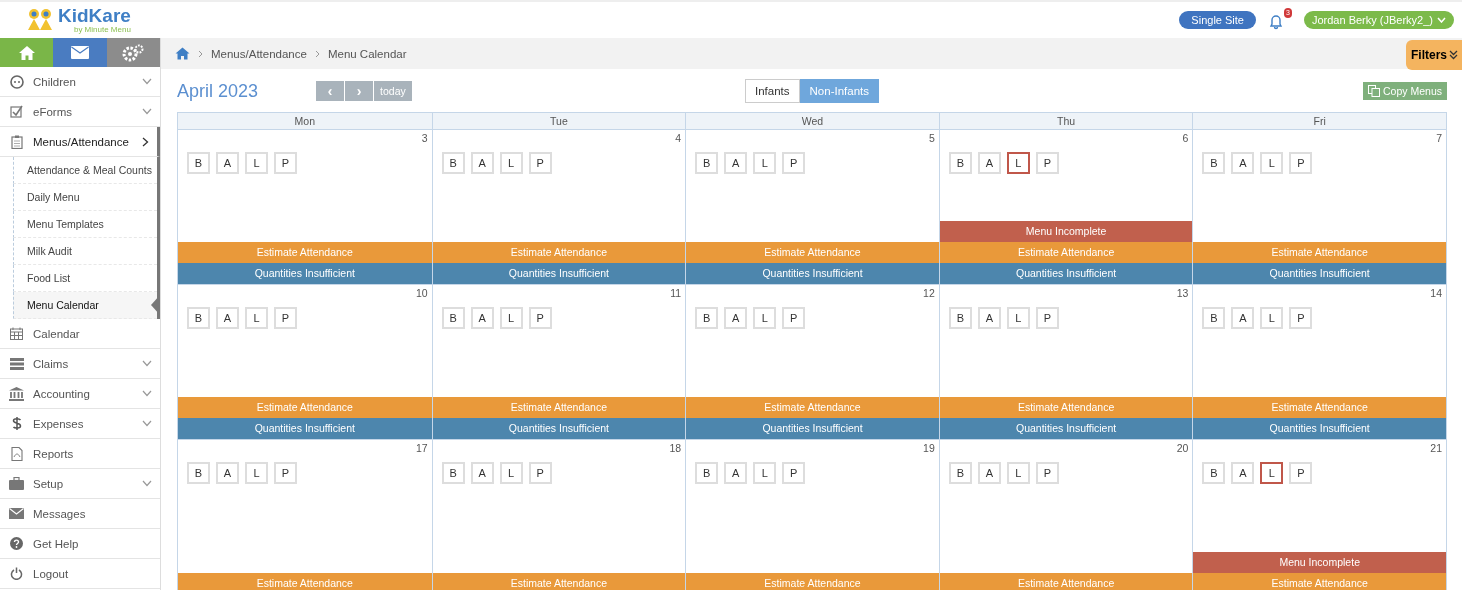 The image size is (1462, 590). Describe the element at coordinates (80, 484) in the screenshot. I see `sidebar-item: Setup` at that location.